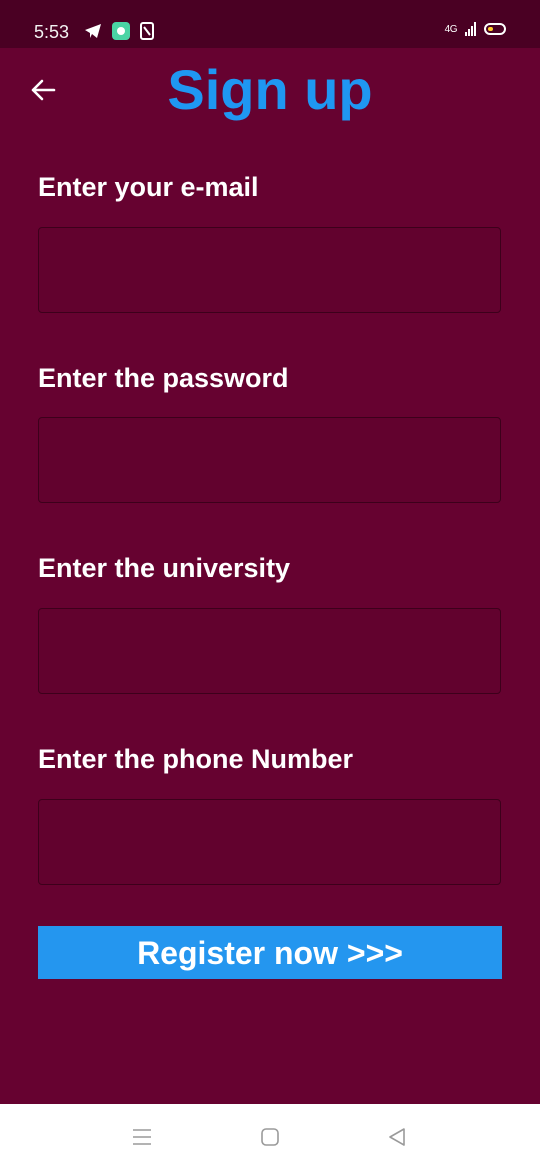 This screenshot has width=540, height=1170. I want to click on phone-label: Enter the phone Number, so click(196, 759).